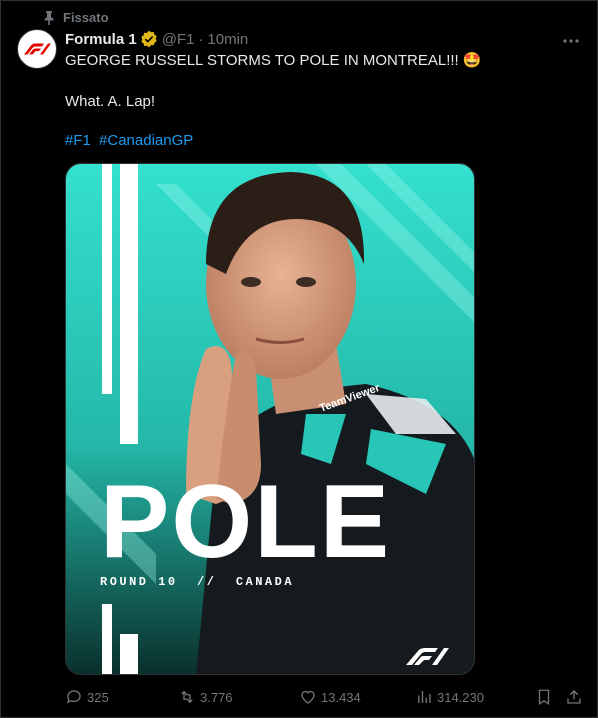 Image resolution: width=598 pixels, height=718 pixels. I want to click on bookmark-button, so click(544, 697).